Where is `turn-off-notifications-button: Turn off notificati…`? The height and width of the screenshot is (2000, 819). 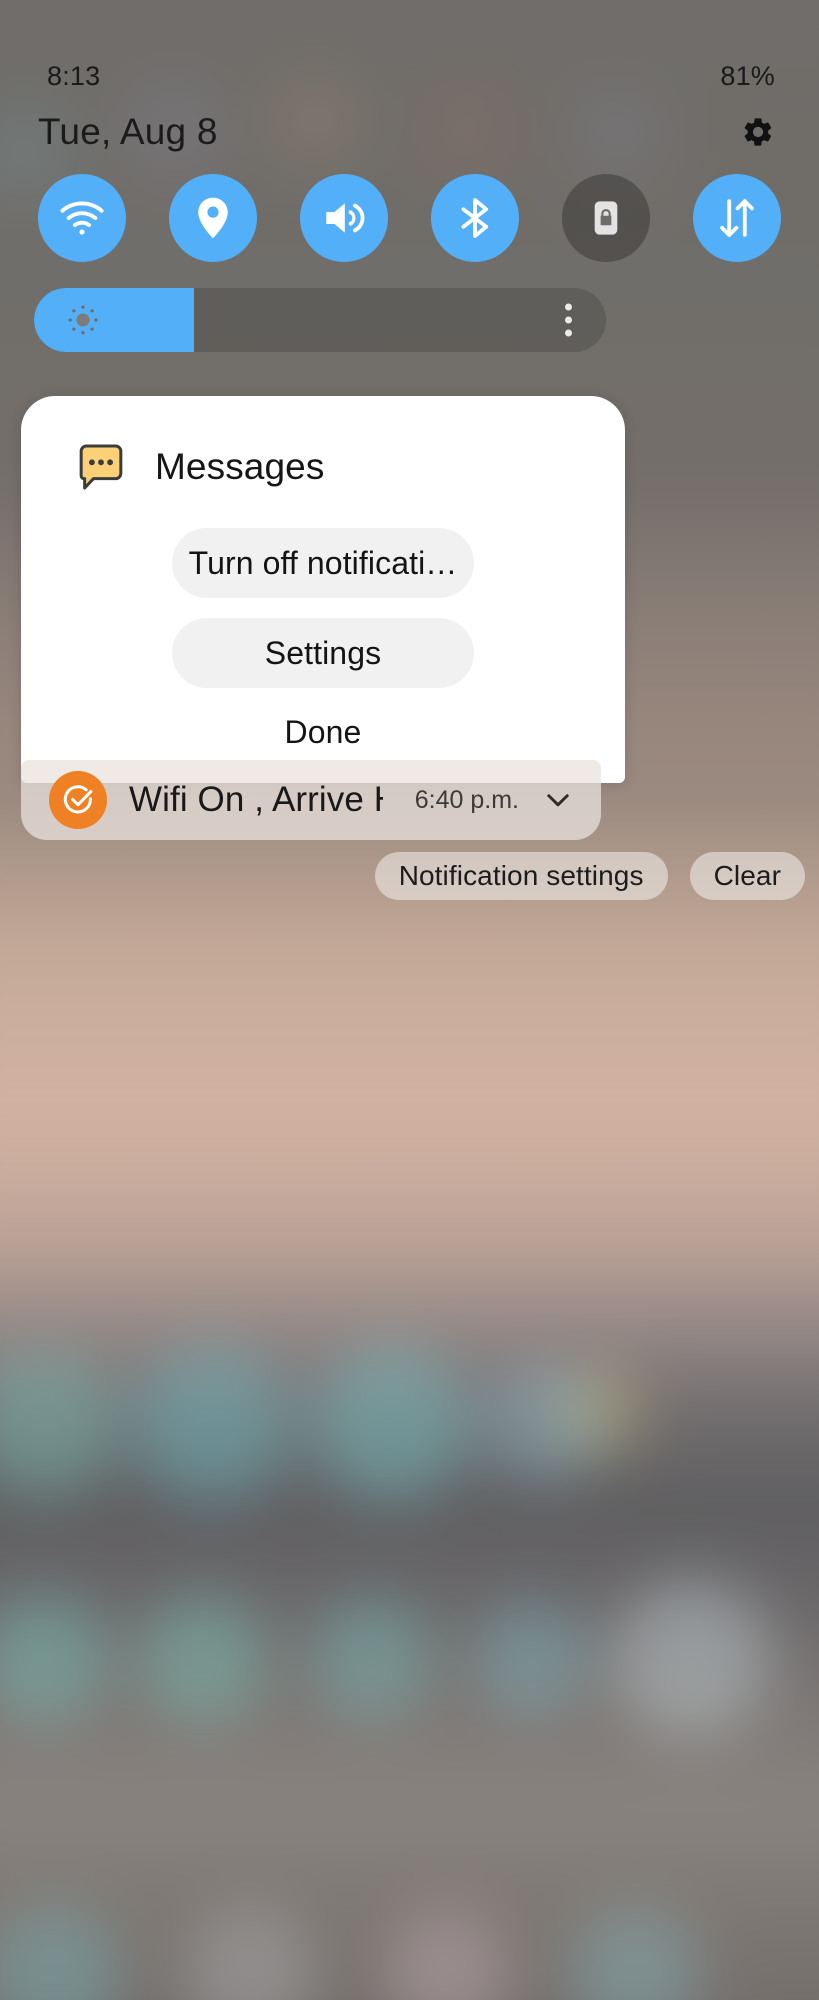 turn-off-notifications-button: Turn off notificati… is located at coordinates (323, 563).